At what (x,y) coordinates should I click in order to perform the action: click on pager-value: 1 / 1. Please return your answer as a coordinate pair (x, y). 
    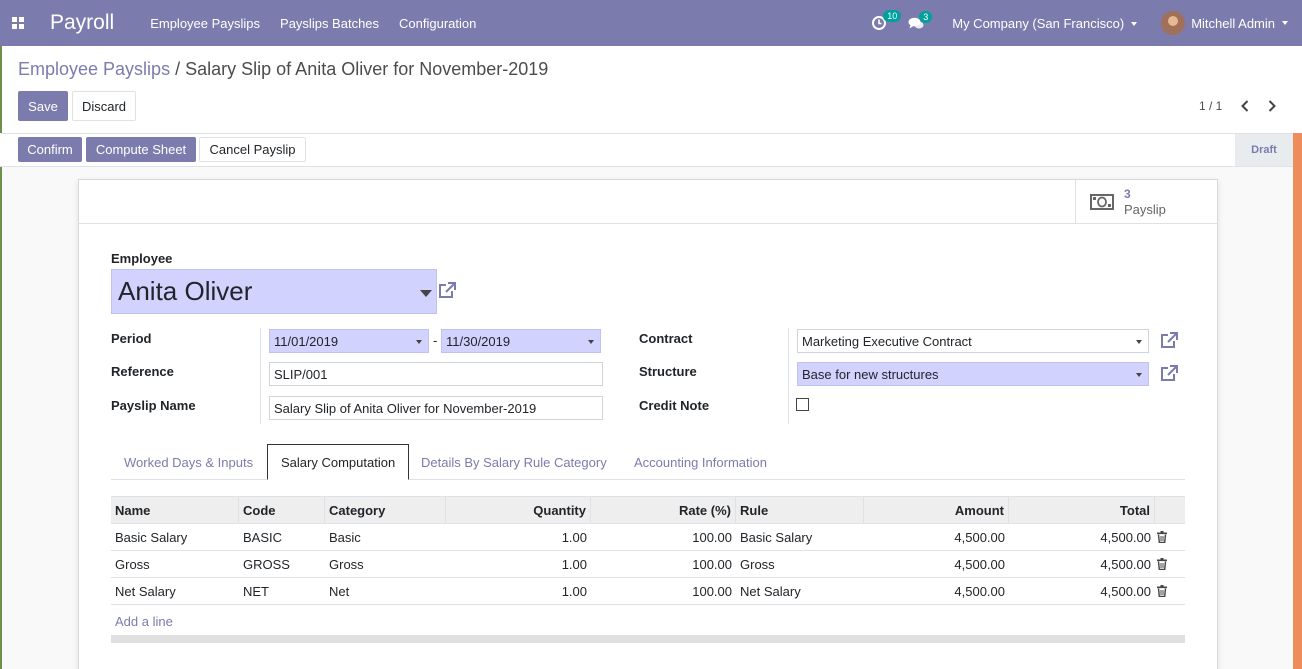
    Looking at the image, I should click on (1210, 106).